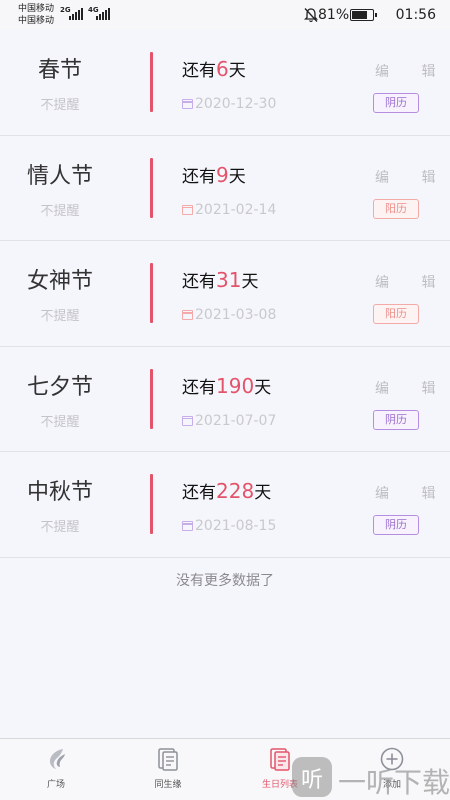  What do you see at coordinates (236, 420) in the screenshot?
I see `date-text: 2021-07-07` at bounding box center [236, 420].